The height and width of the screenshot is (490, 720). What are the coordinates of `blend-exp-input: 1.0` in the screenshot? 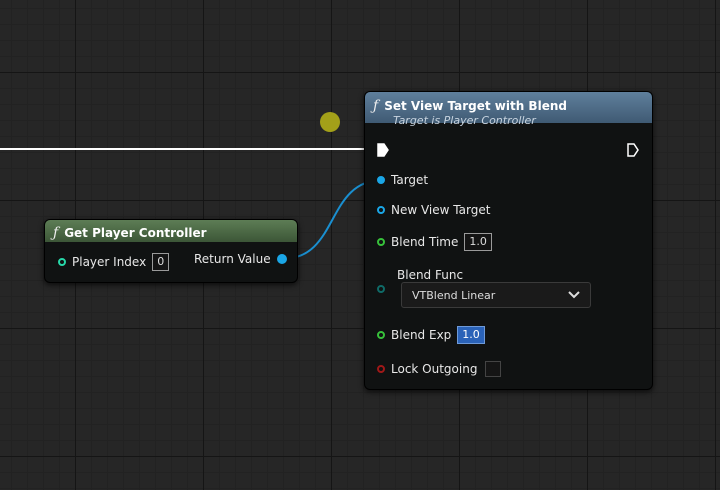 It's located at (471, 335).